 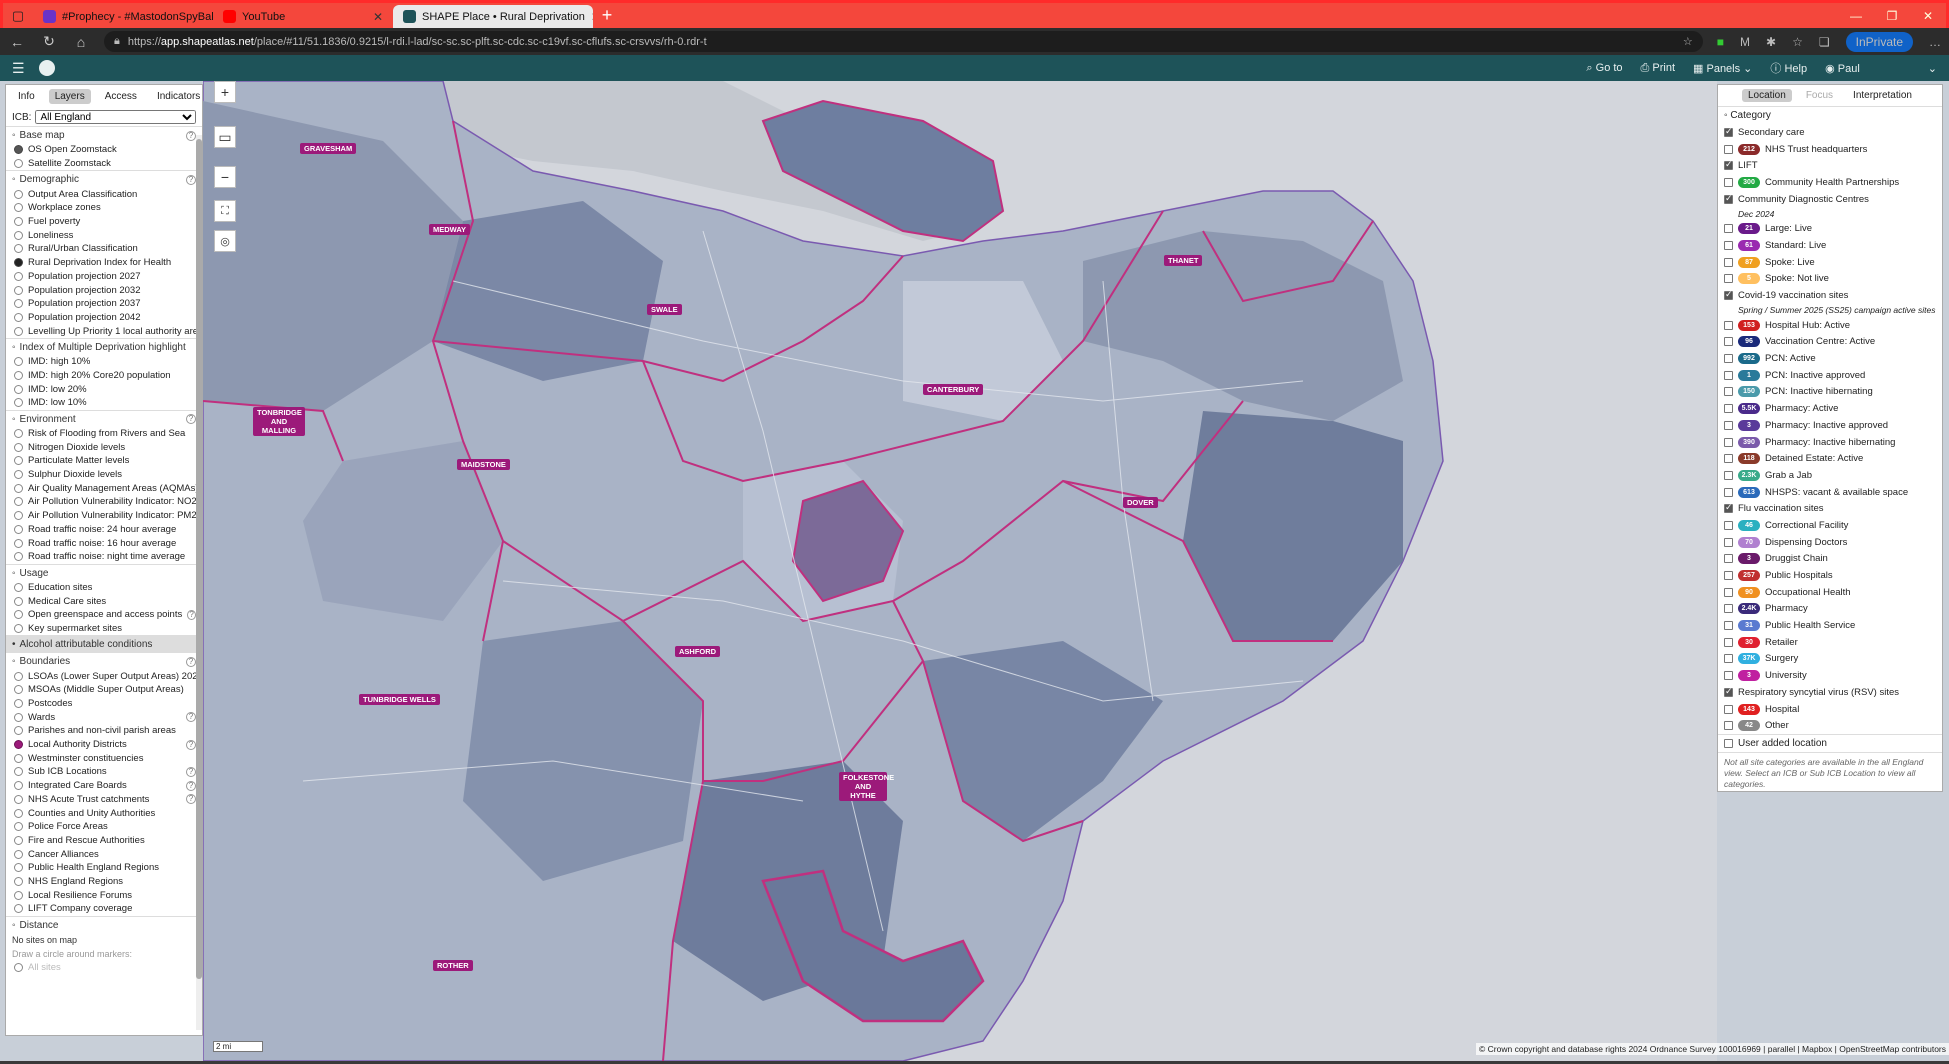 I want to click on browser-tab-youtube: YouTube ✕, so click(x=303, y=16).